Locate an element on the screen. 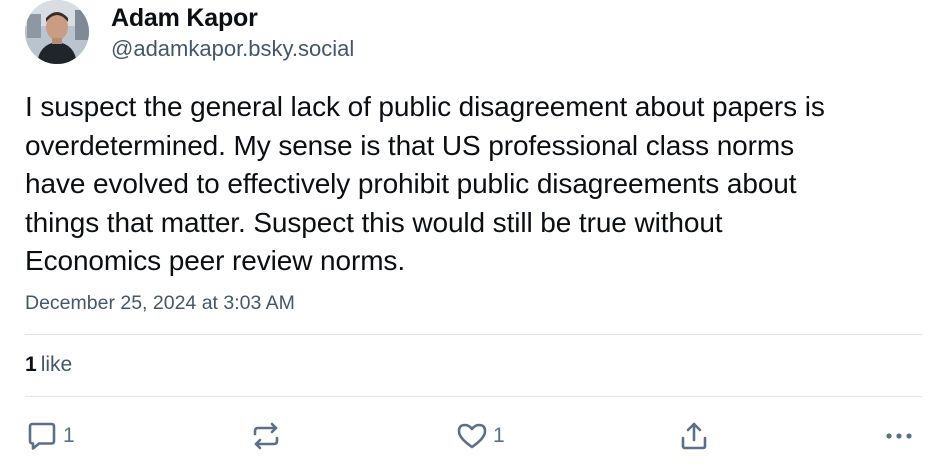 This screenshot has width=947, height=475. share-icon is located at coordinates (694, 436).